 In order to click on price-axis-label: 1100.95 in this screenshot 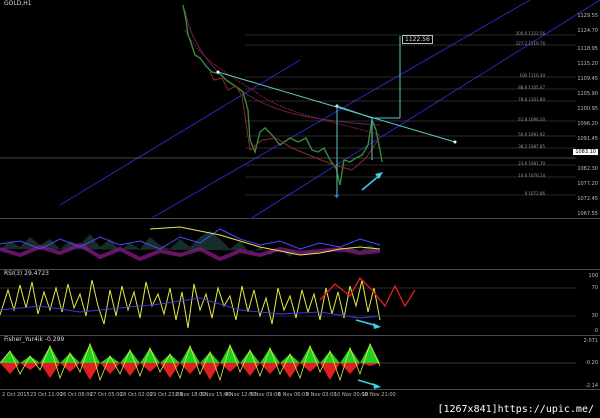, I will do `click(587, 109)`.